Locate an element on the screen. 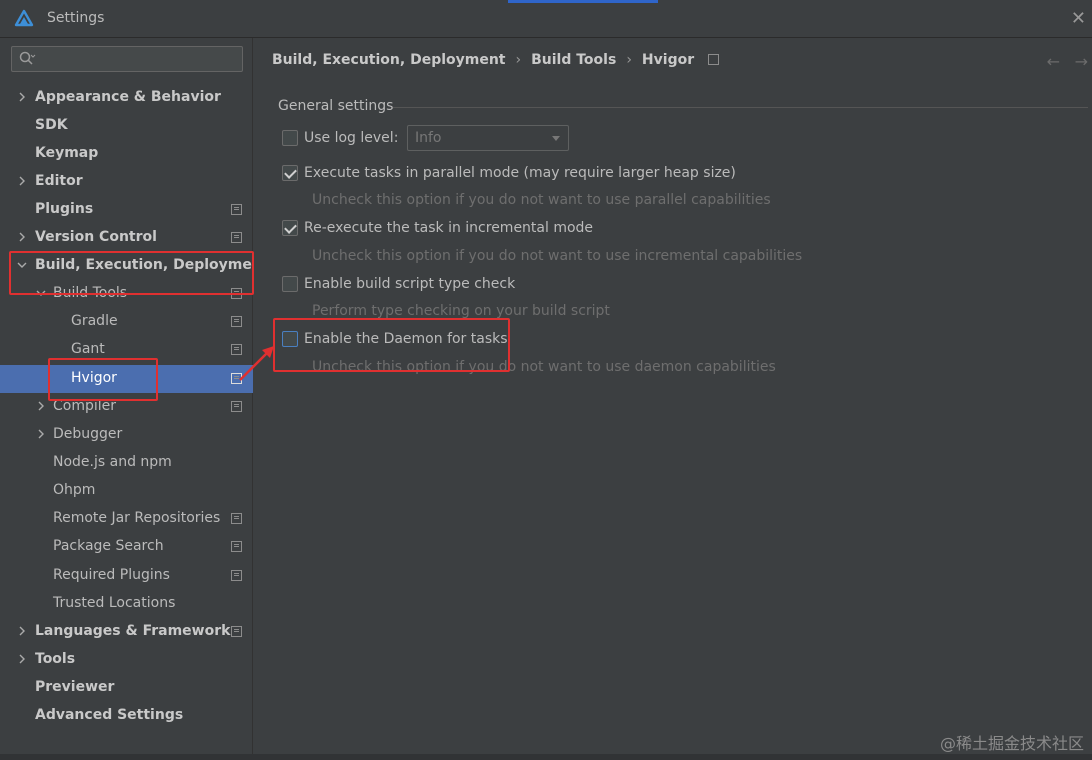 Image resolution: width=1092 pixels, height=760 pixels. sidebar-item-label: Remote Jar Repositories is located at coordinates (137, 518).